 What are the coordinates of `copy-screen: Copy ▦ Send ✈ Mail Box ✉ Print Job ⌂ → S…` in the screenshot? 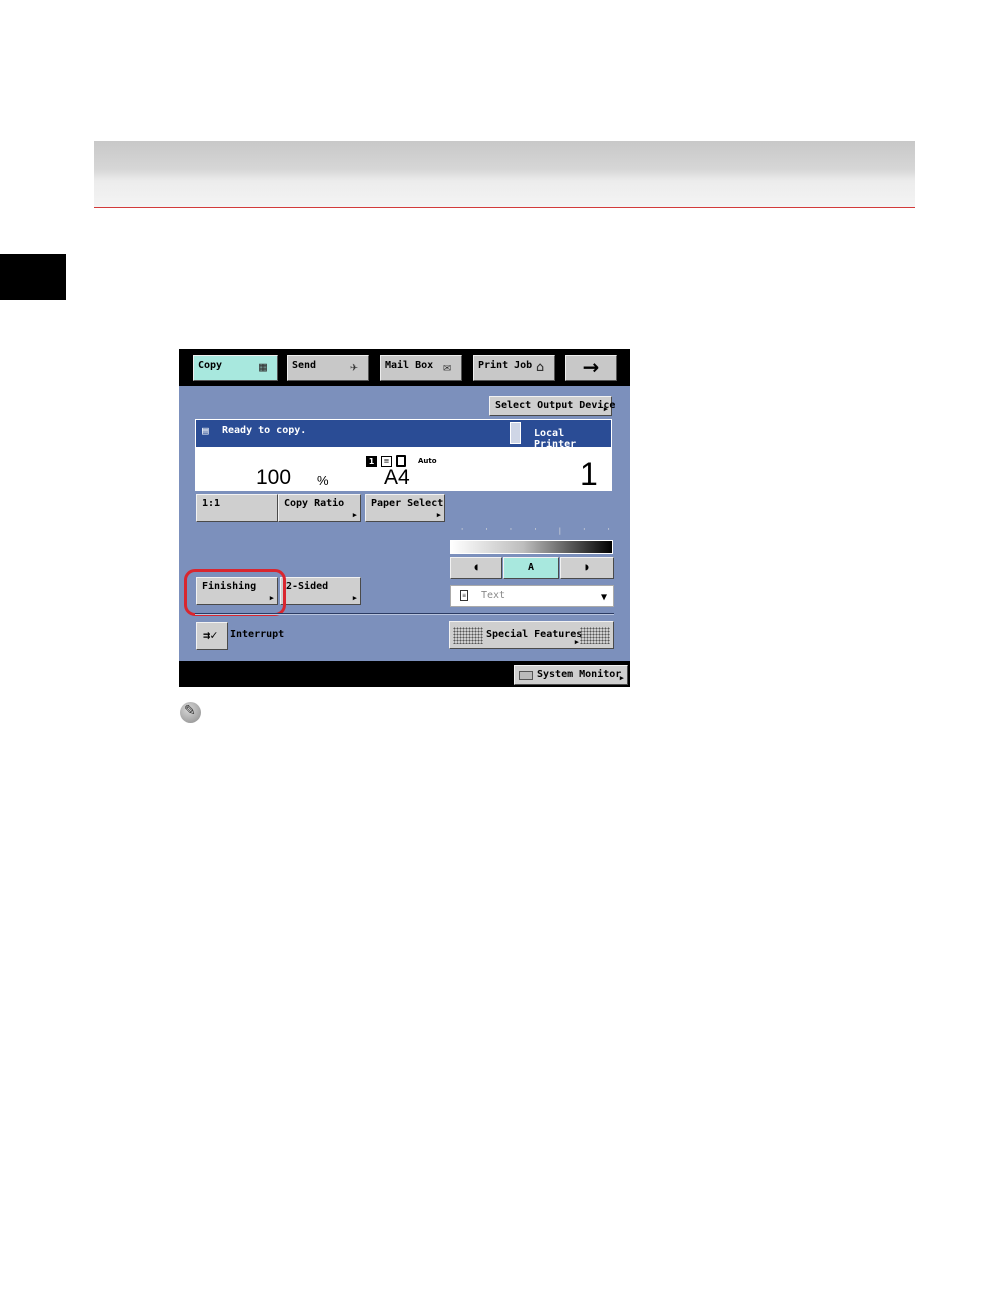 It's located at (404, 505).